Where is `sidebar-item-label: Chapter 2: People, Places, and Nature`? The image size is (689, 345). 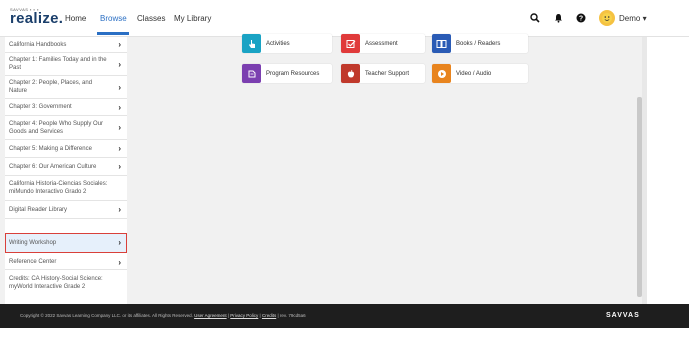
sidebar-item-label: Chapter 2: People, Places, and Nature is located at coordinates (51, 87).